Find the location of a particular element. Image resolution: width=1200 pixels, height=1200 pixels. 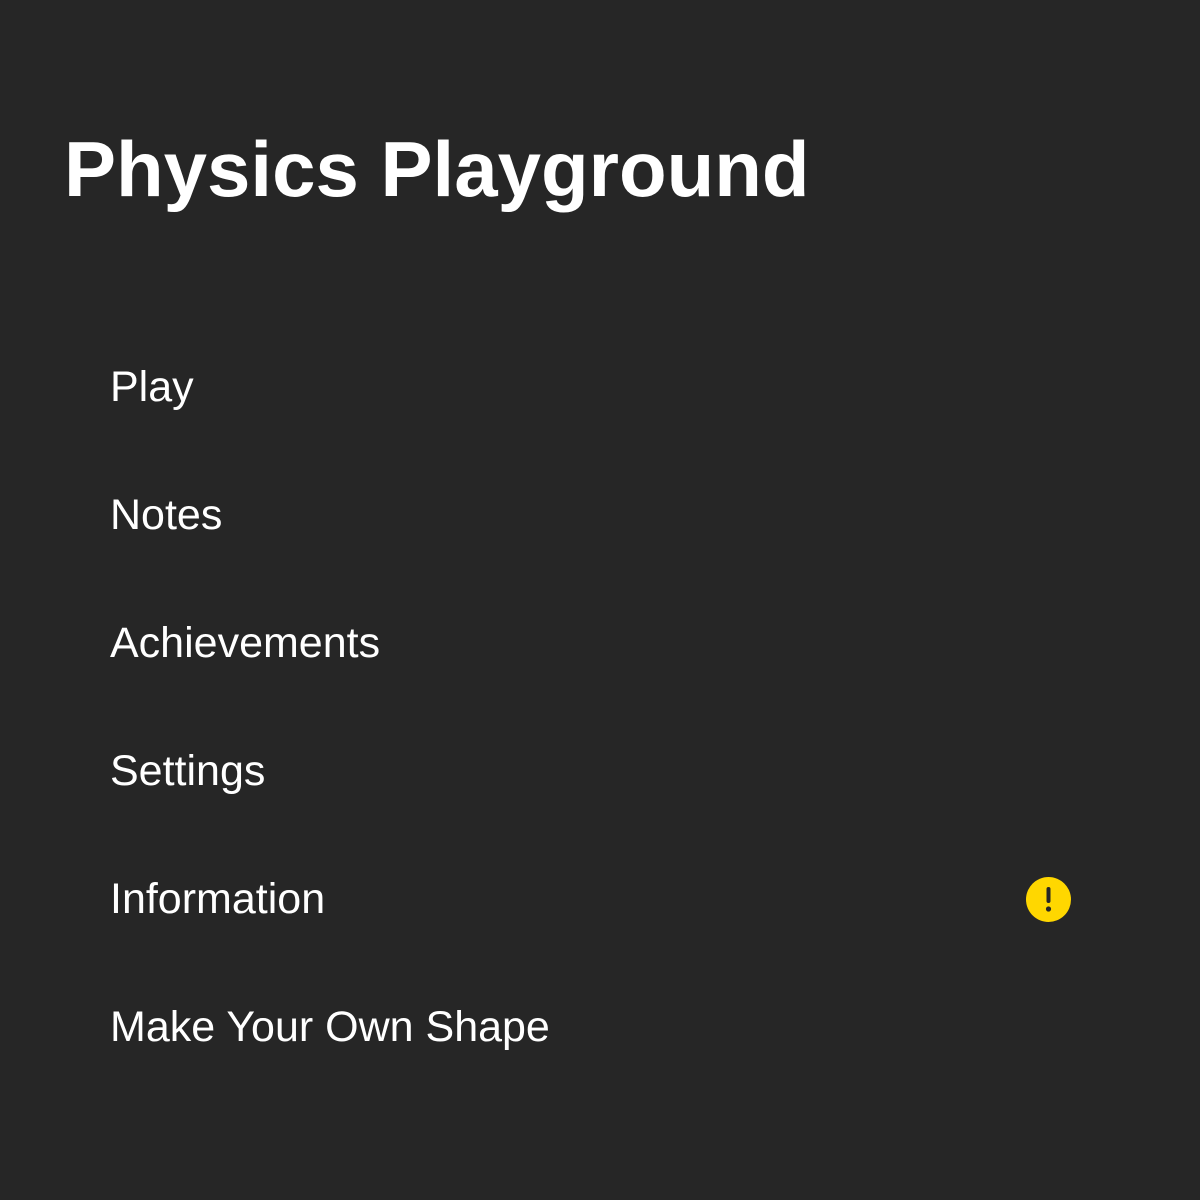

menu-item-label: Information is located at coordinates (218, 899).